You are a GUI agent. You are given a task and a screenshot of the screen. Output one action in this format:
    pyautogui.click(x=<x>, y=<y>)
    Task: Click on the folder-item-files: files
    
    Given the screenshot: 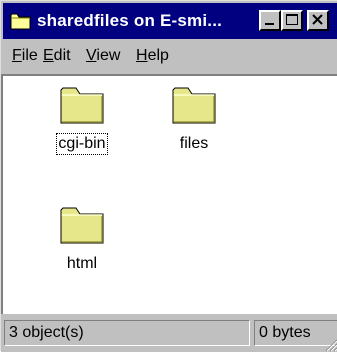 What is the action you would take?
    pyautogui.click(x=194, y=119)
    